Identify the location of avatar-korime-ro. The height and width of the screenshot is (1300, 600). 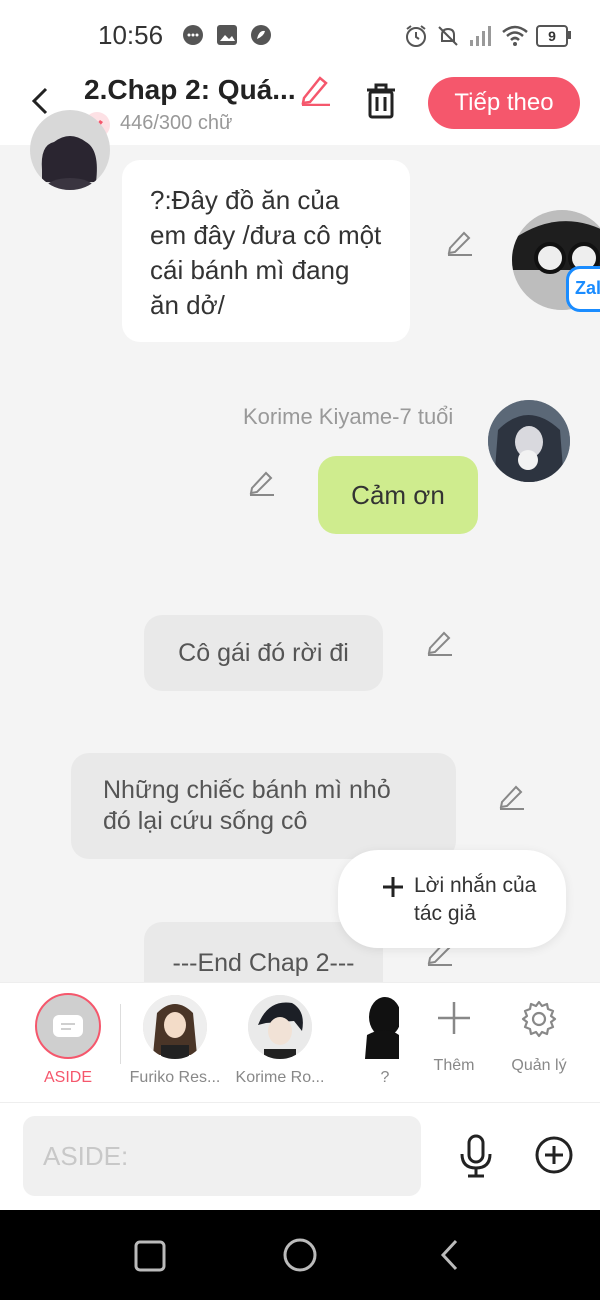
(280, 1027).